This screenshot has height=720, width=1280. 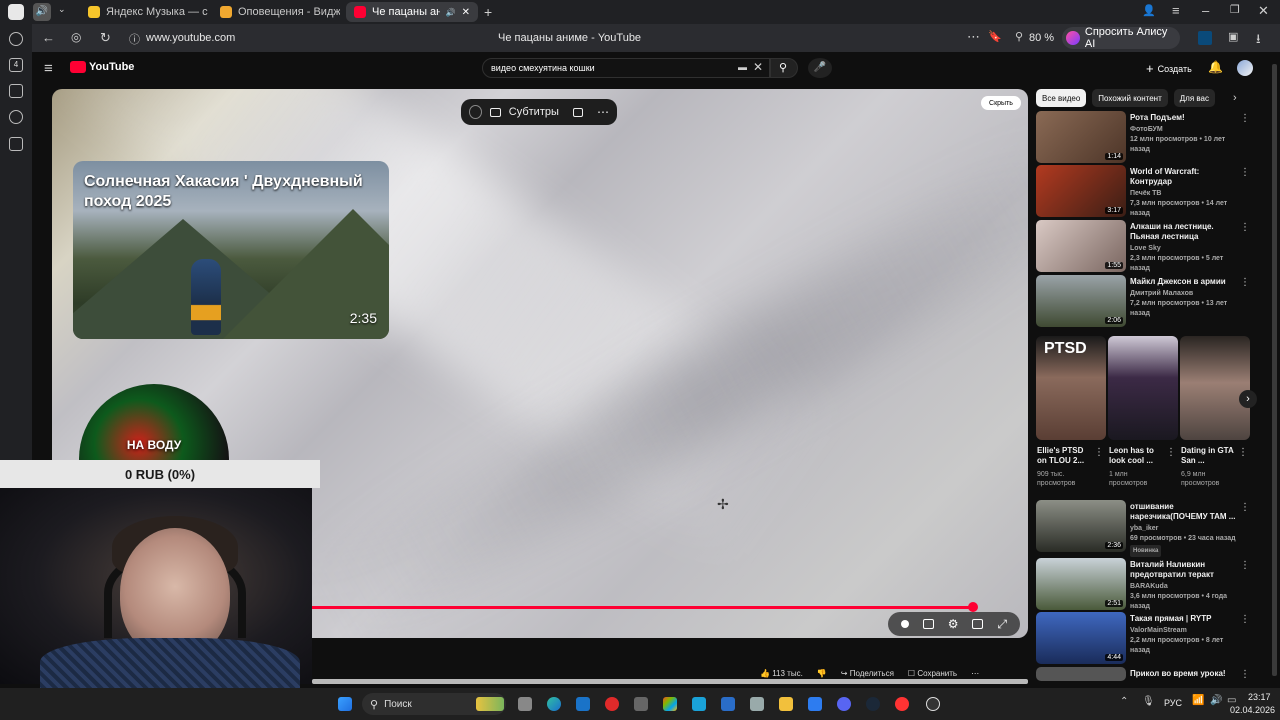 I want to click on chips-next-icon: ›, so click(x=1235, y=98).